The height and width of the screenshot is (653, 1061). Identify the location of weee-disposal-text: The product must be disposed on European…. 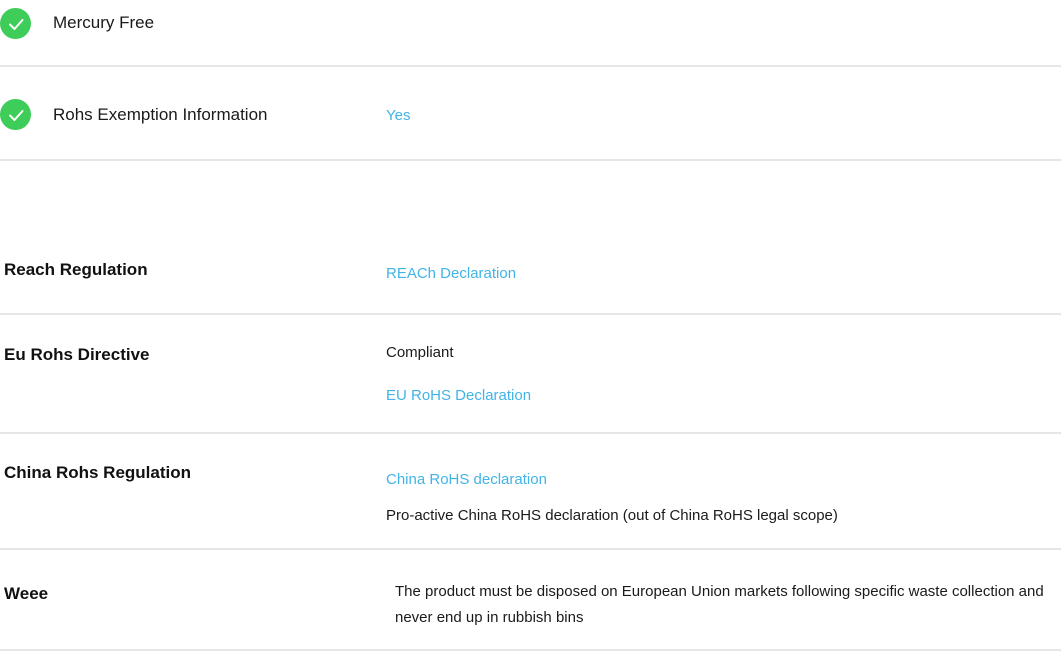
(719, 604).